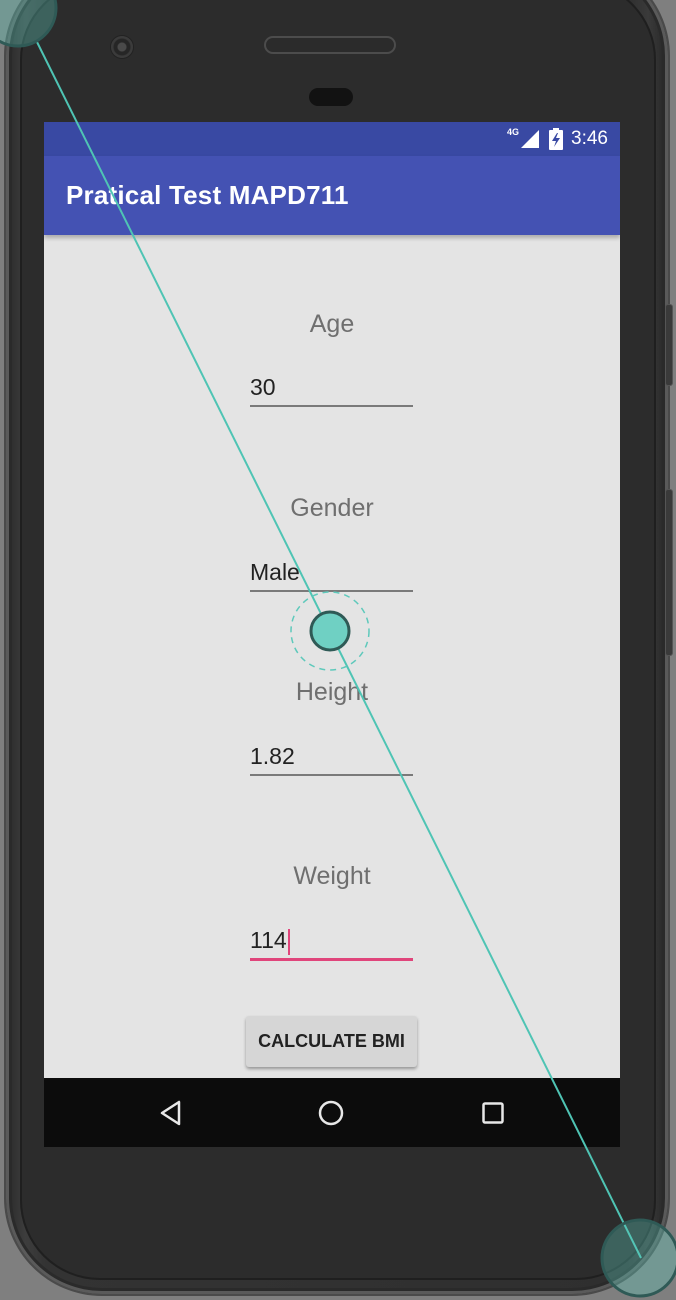 This screenshot has height=1300, width=676. What do you see at coordinates (331, 389) in the screenshot?
I see `age-input: 30` at bounding box center [331, 389].